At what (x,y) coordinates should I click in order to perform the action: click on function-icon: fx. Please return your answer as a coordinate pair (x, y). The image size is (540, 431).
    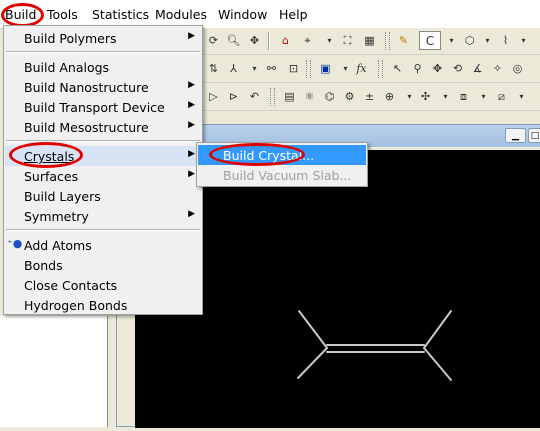
    Looking at the image, I should click on (361, 68).